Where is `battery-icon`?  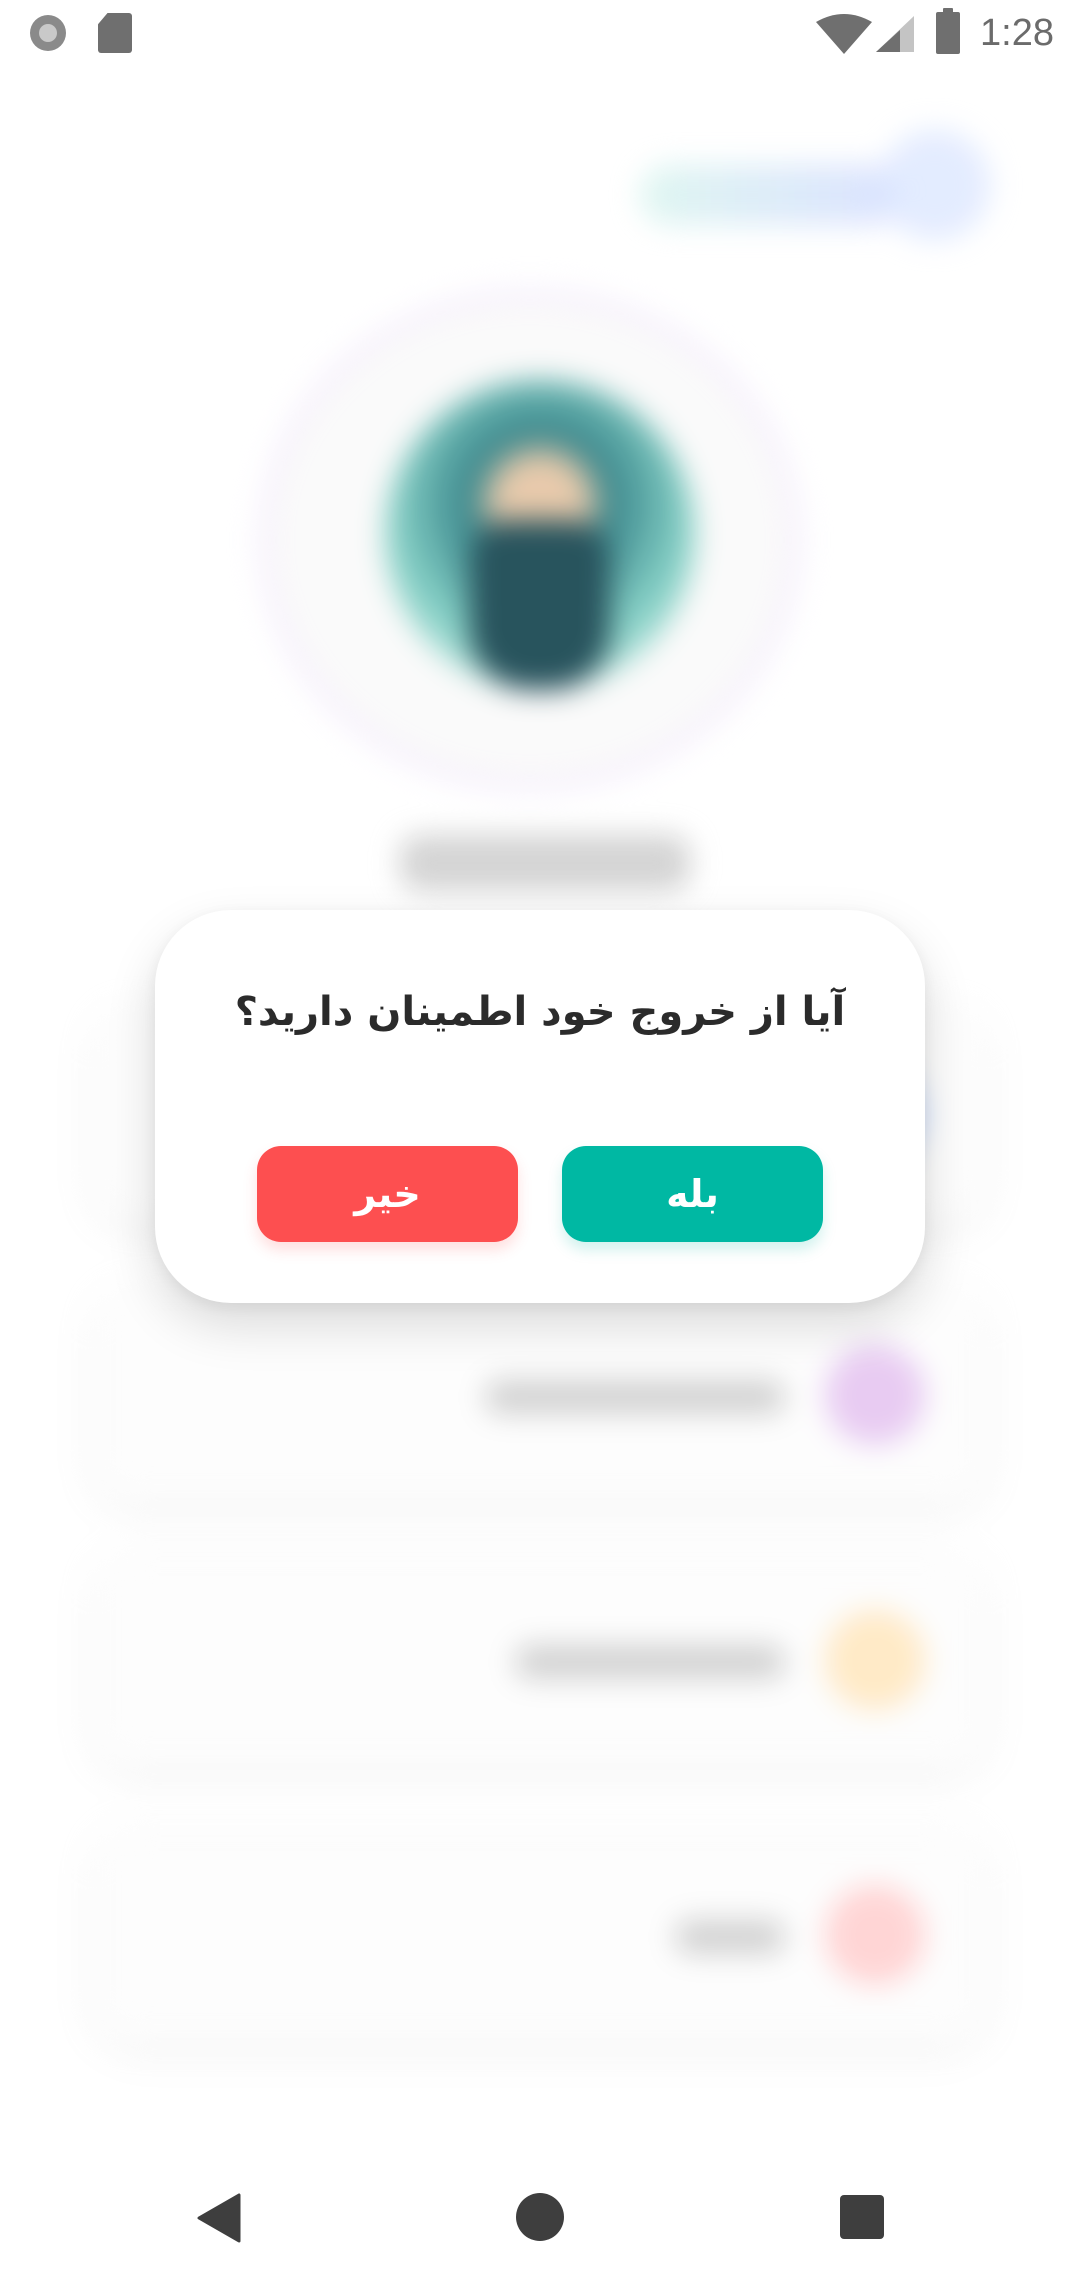
battery-icon is located at coordinates (948, 31).